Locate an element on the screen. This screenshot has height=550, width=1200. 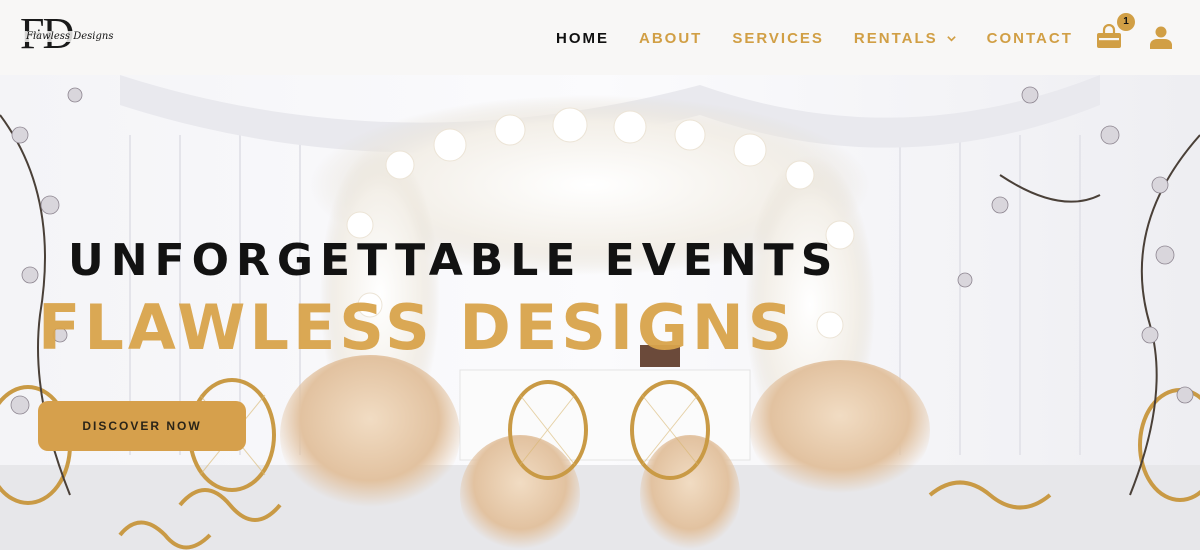
logo-script: Flawless Designs is located at coordinates (70, 36).